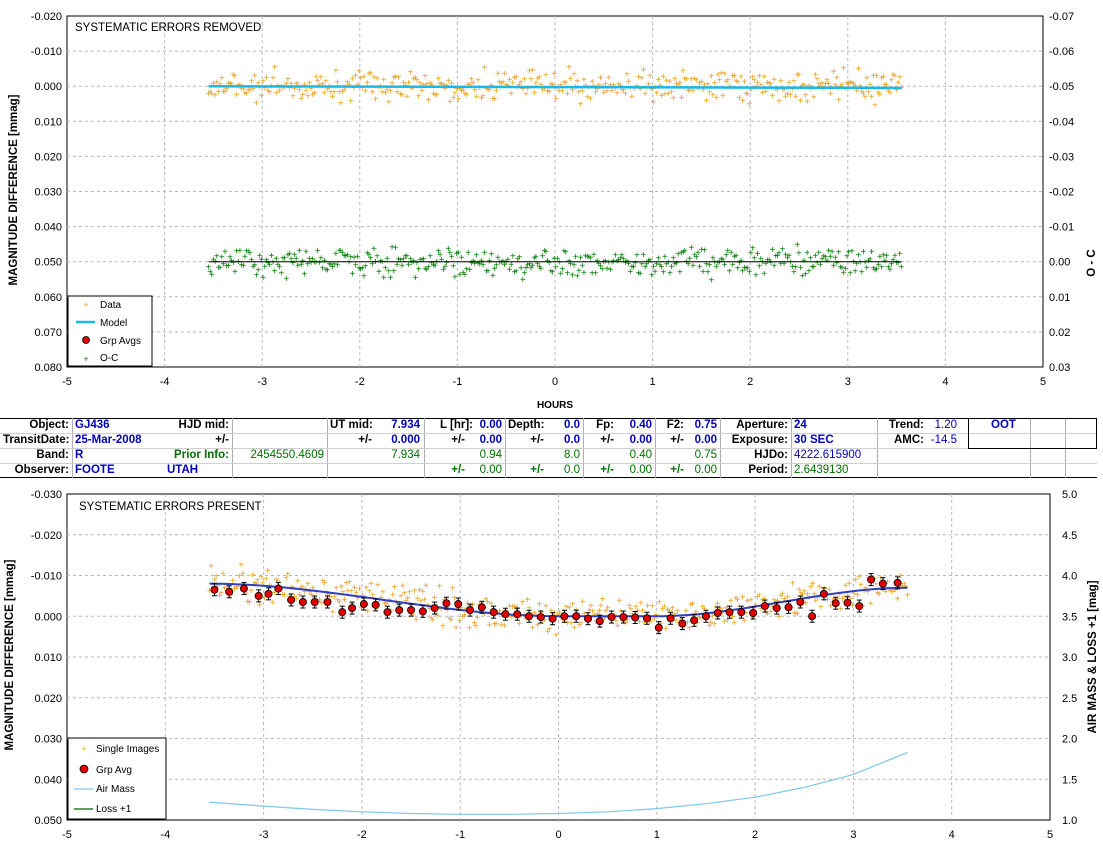 This screenshot has width=1103, height=852. I want to click on band-value: R, so click(79, 455).